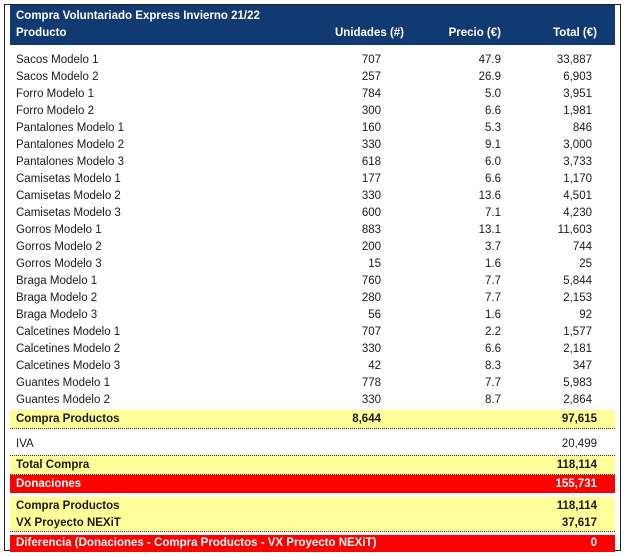 The width and height of the screenshot is (626, 556). What do you see at coordinates (575, 33) in the screenshot?
I see `column-header-total: Total (€)` at bounding box center [575, 33].